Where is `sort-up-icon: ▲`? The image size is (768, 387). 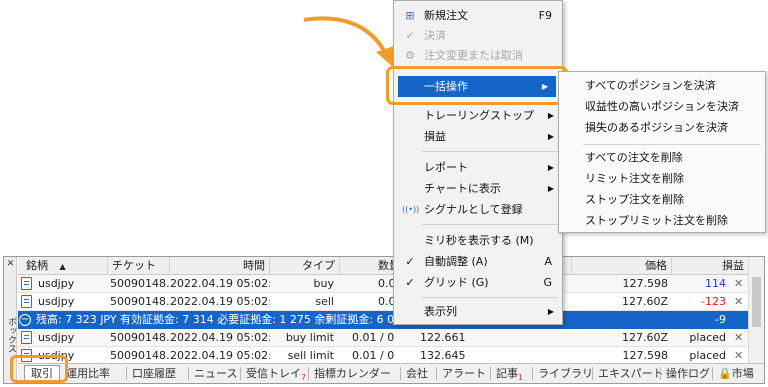
sort-up-icon: ▲ is located at coordinates (62, 266).